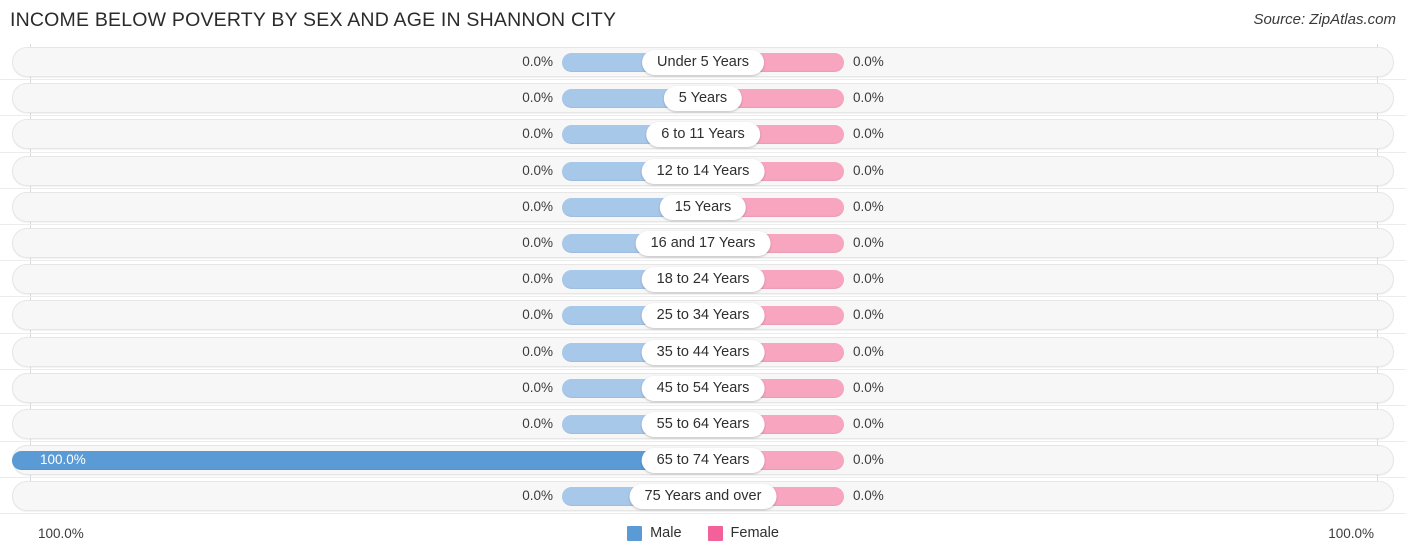  I want to click on bar-row: 0.0% 0.0% 15 Years, so click(703, 207).